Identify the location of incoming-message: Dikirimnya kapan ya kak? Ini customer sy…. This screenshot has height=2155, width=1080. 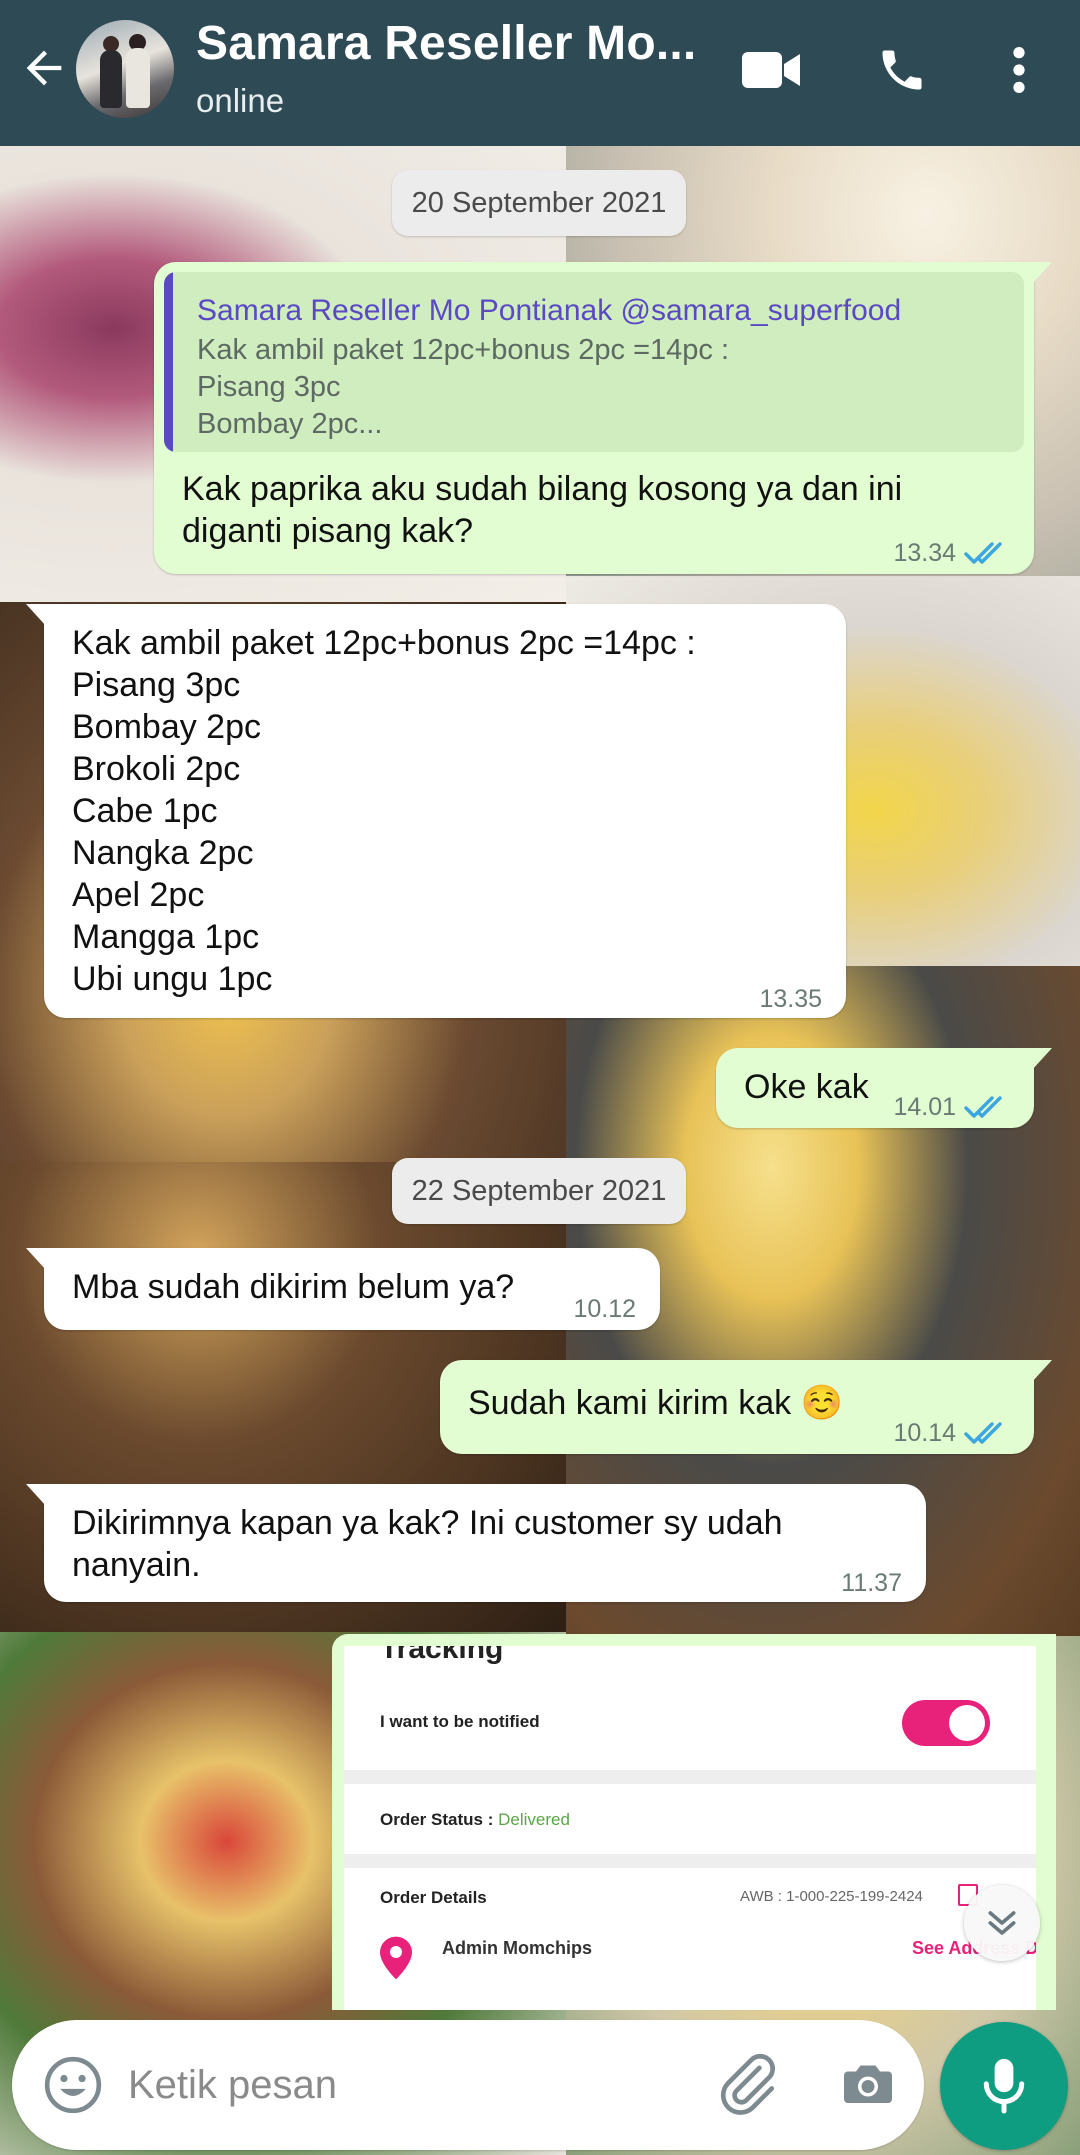
(476, 1544).